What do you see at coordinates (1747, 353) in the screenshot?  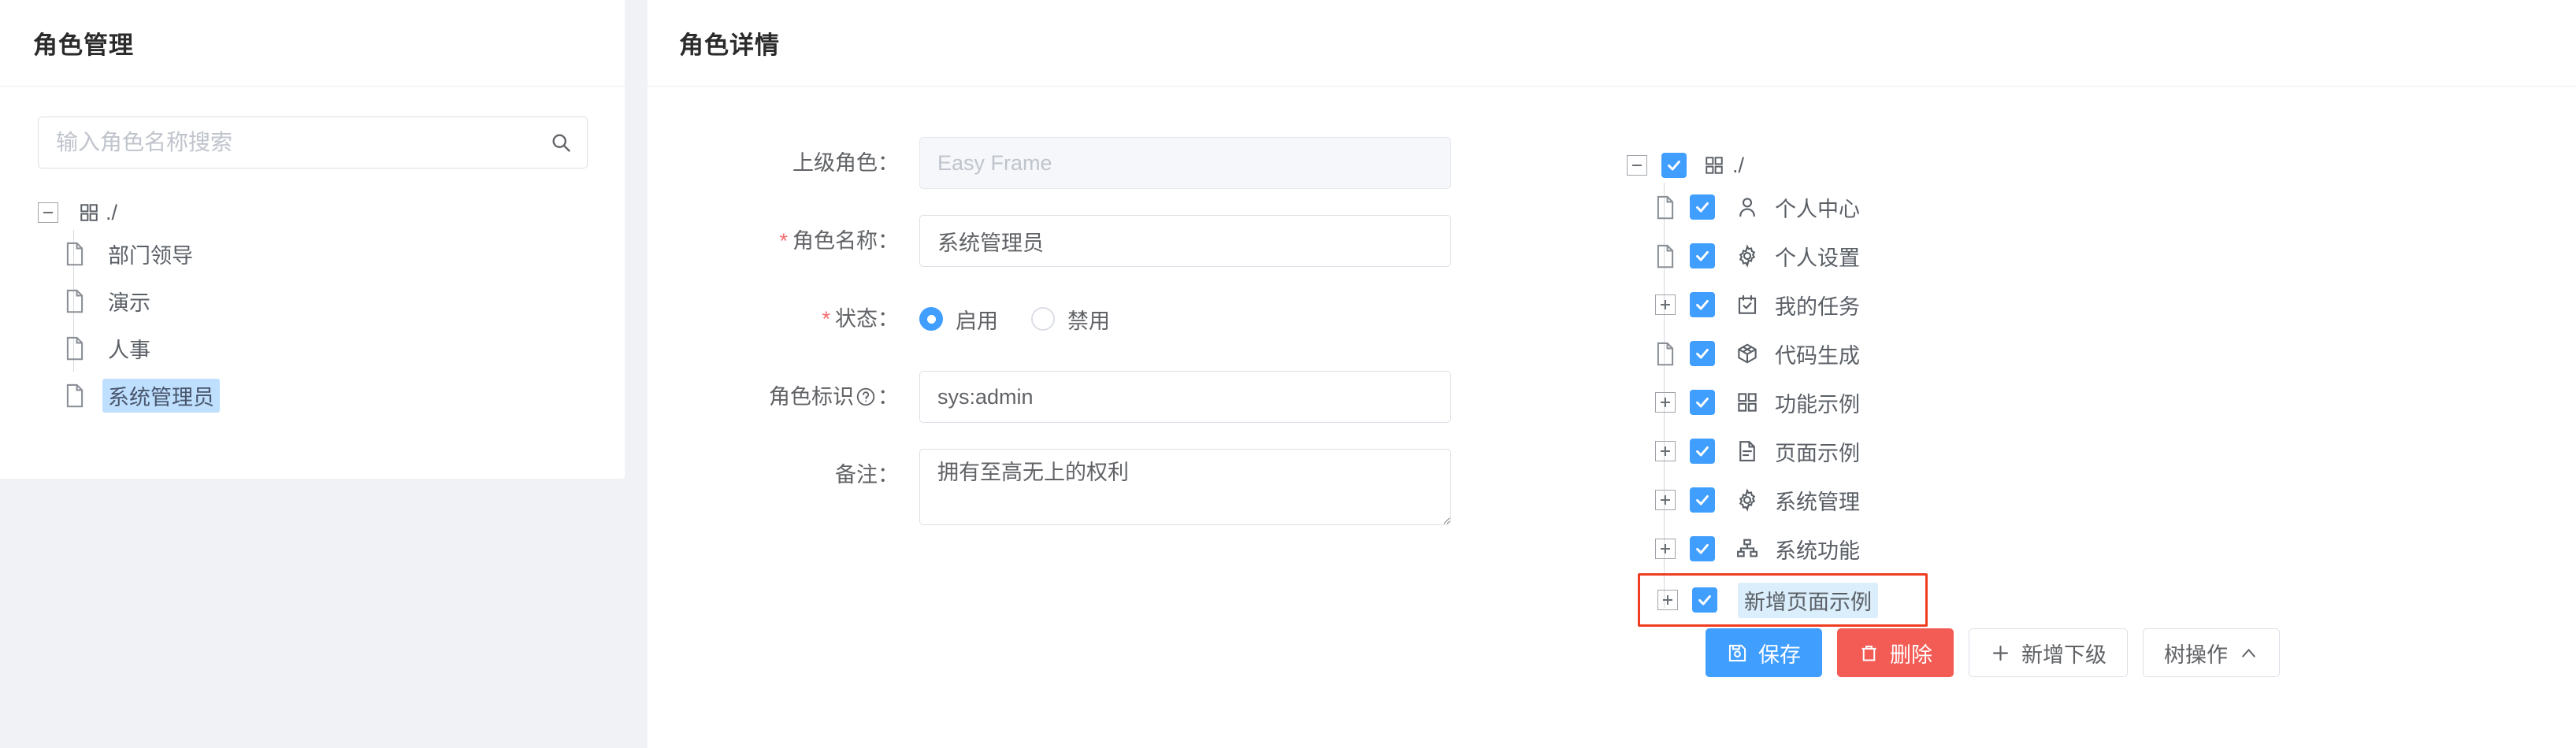 I see `cube-icon` at bounding box center [1747, 353].